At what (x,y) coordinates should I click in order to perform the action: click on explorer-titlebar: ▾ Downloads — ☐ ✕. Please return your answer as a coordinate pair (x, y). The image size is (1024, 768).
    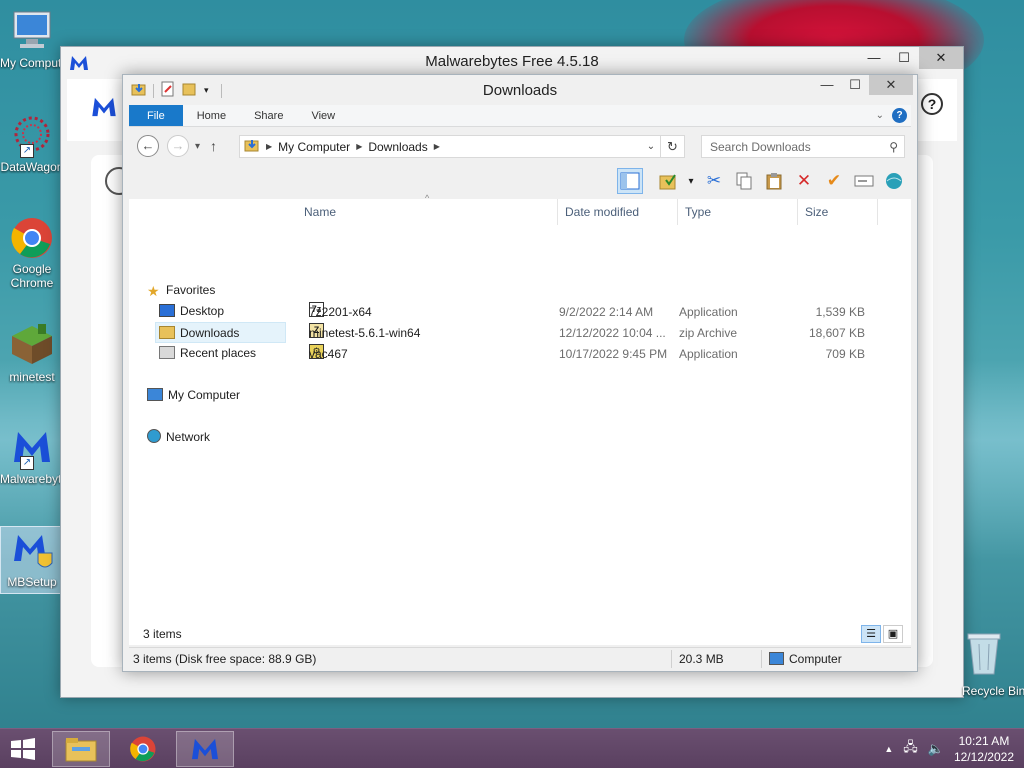
    Looking at the image, I should click on (520, 90).